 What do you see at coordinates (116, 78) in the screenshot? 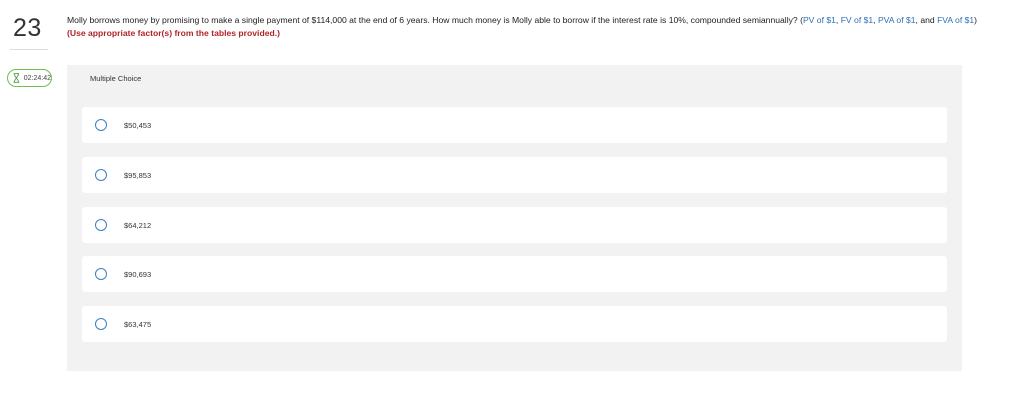
I see `panel-label: Multiple Choice` at bounding box center [116, 78].